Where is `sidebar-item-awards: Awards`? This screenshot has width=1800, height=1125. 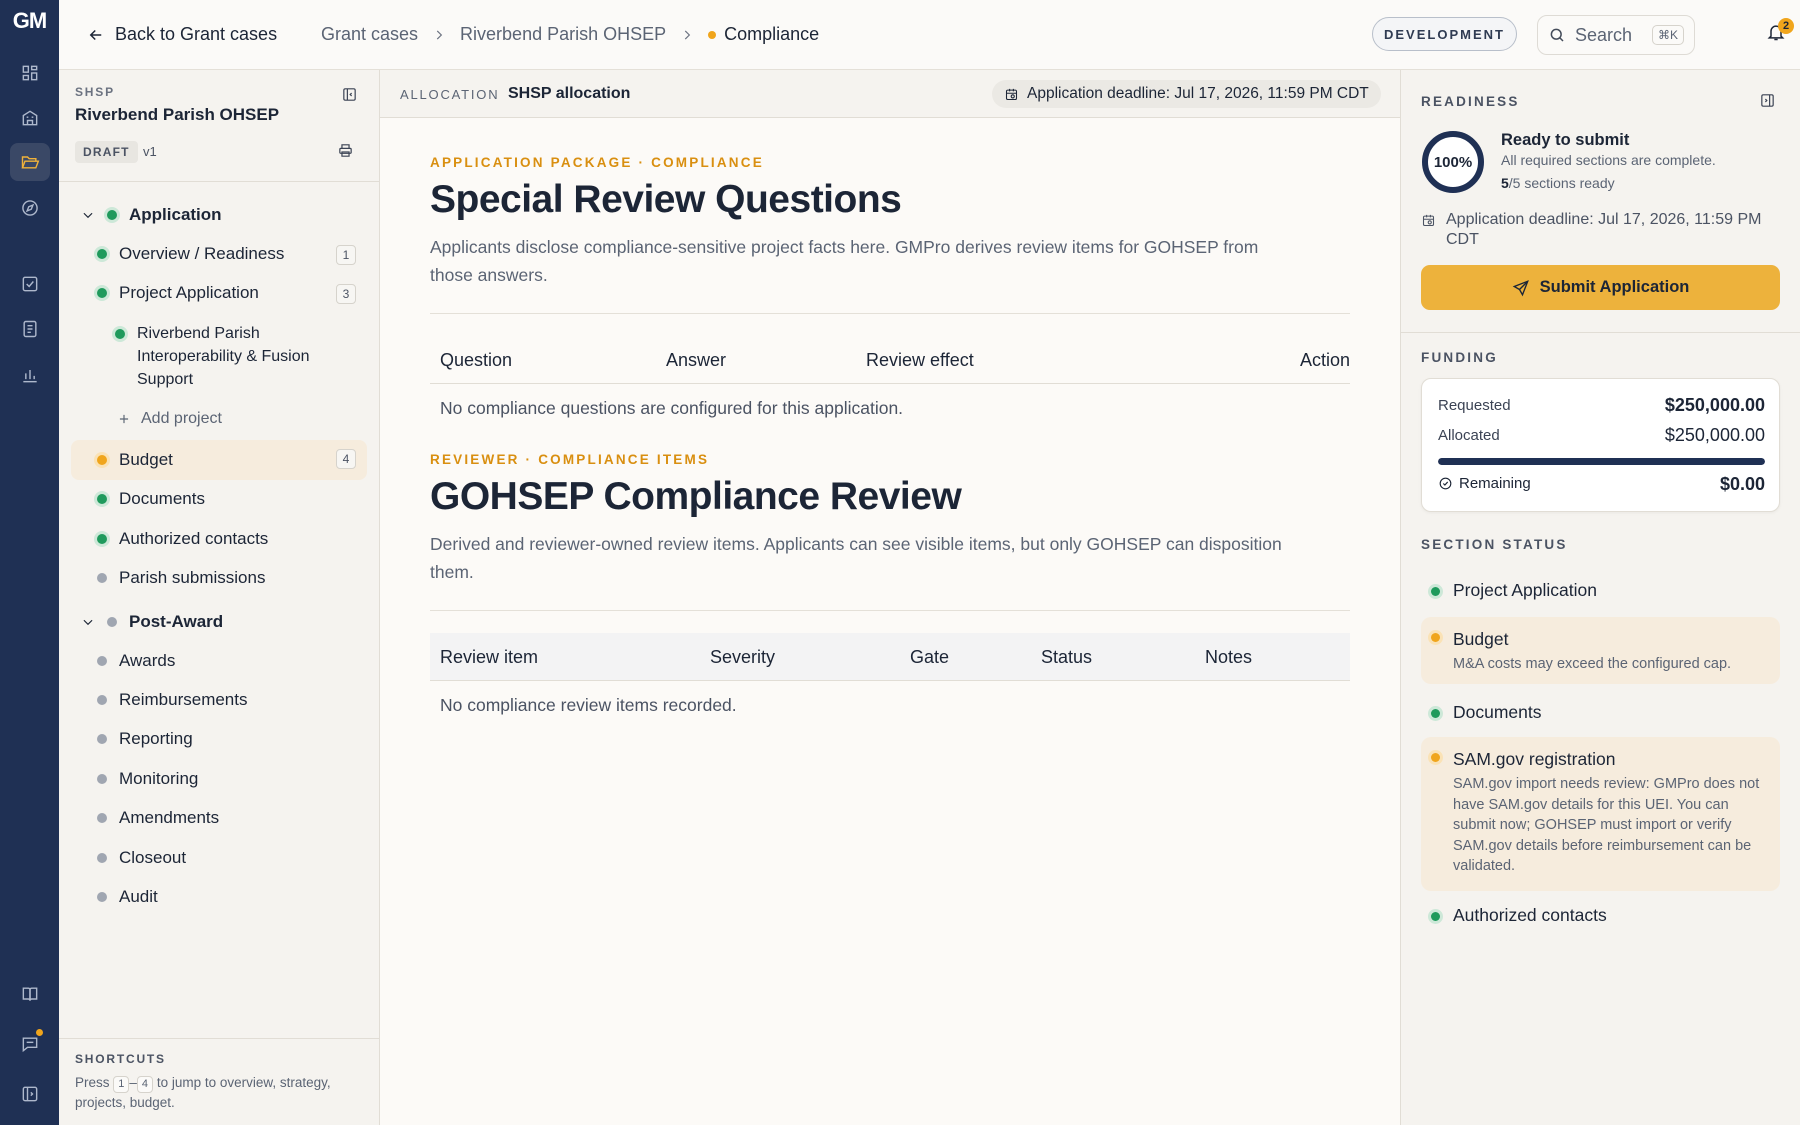
sidebar-item-awards: Awards is located at coordinates (136, 661).